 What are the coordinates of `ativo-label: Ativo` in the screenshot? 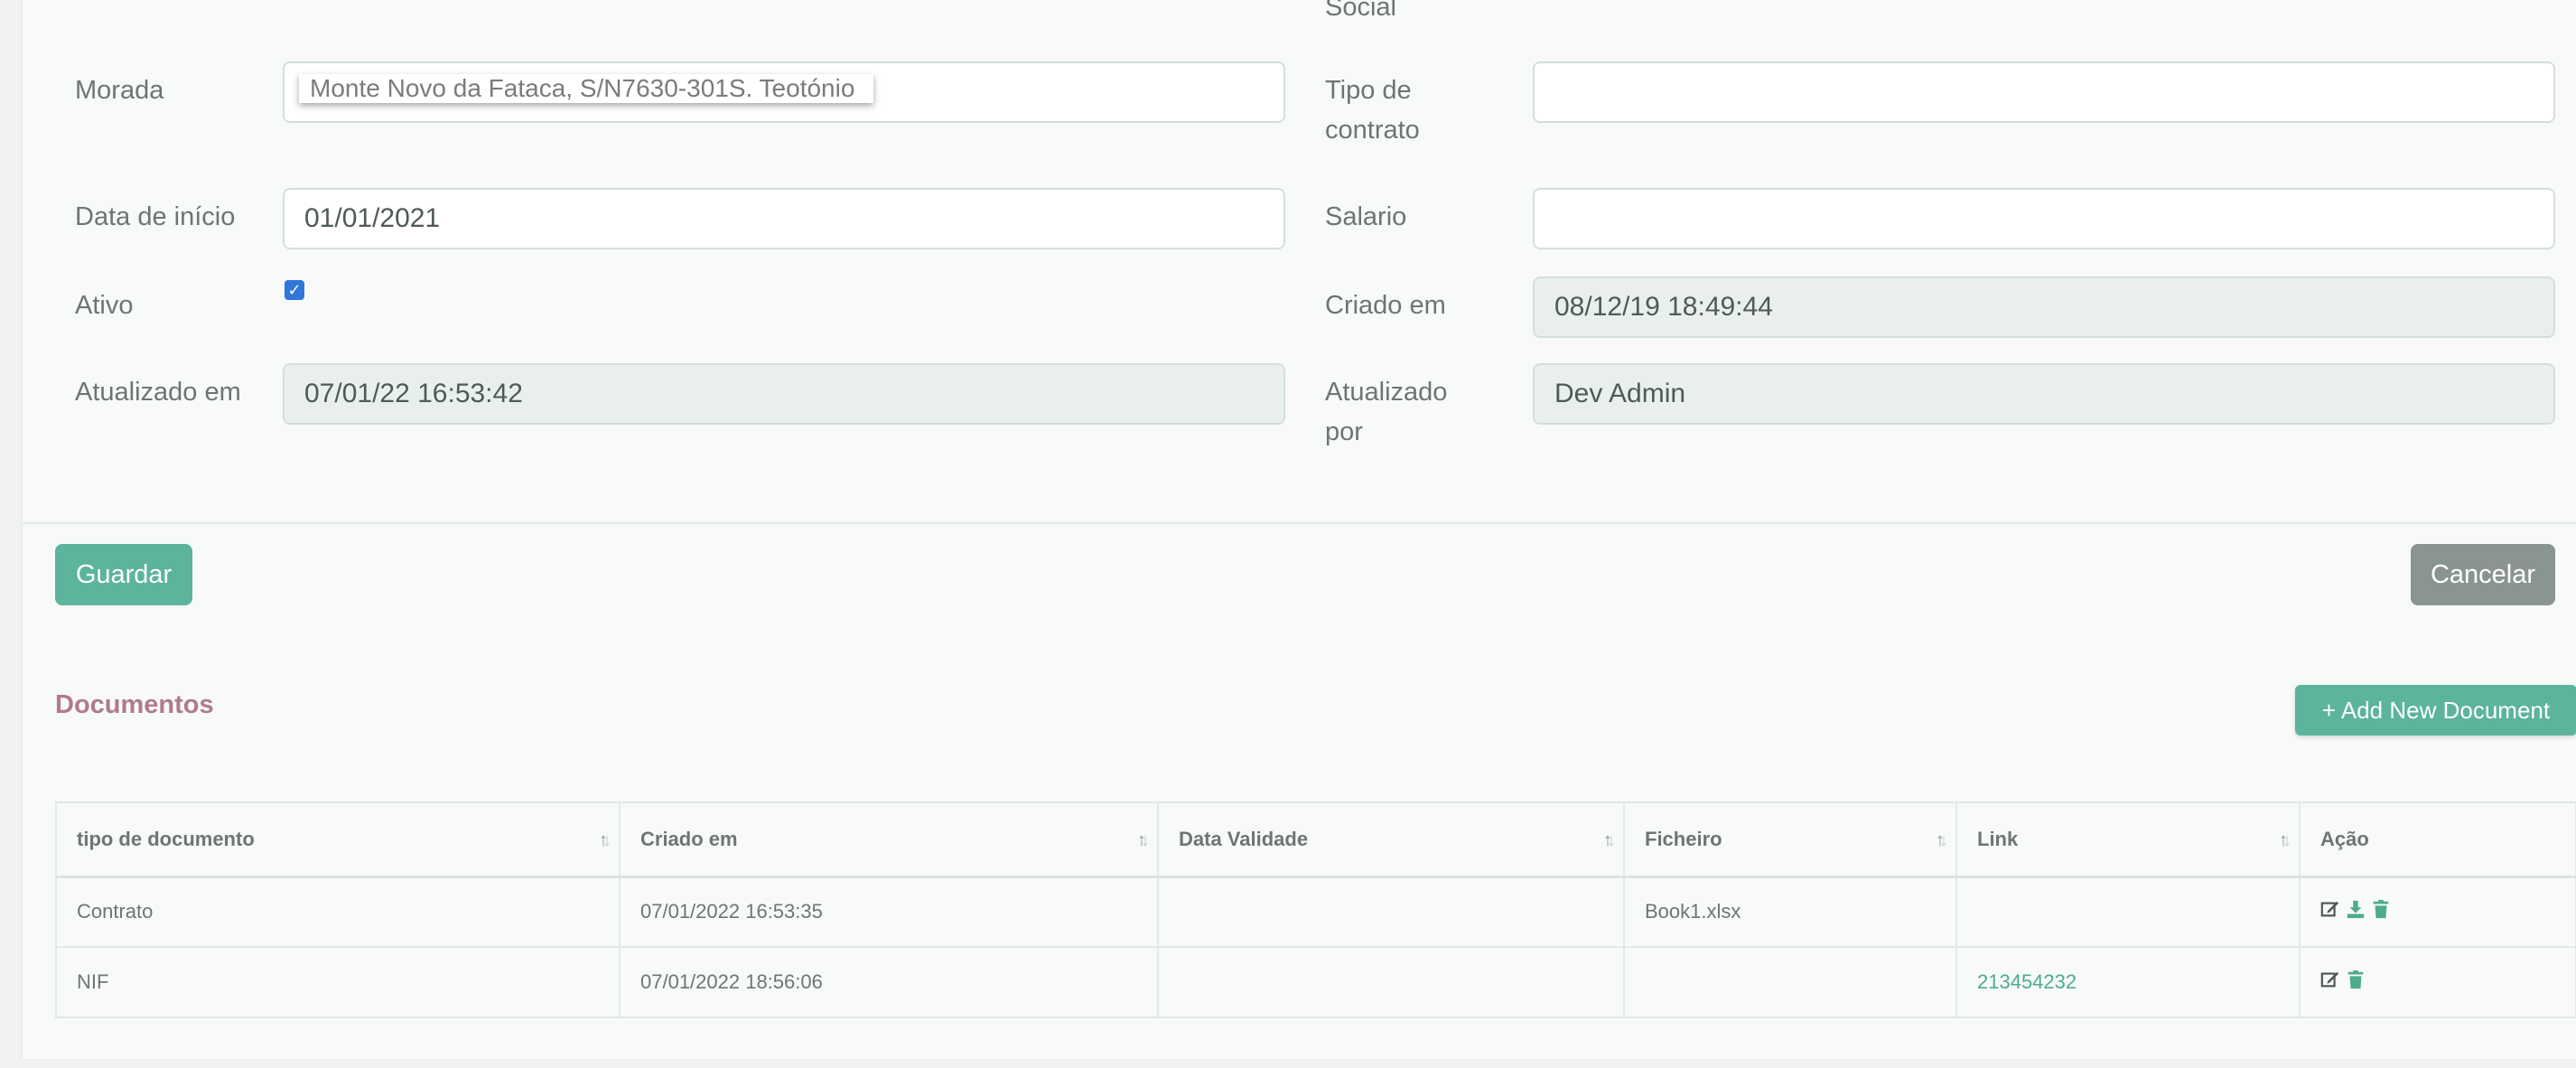 It's located at (105, 305).